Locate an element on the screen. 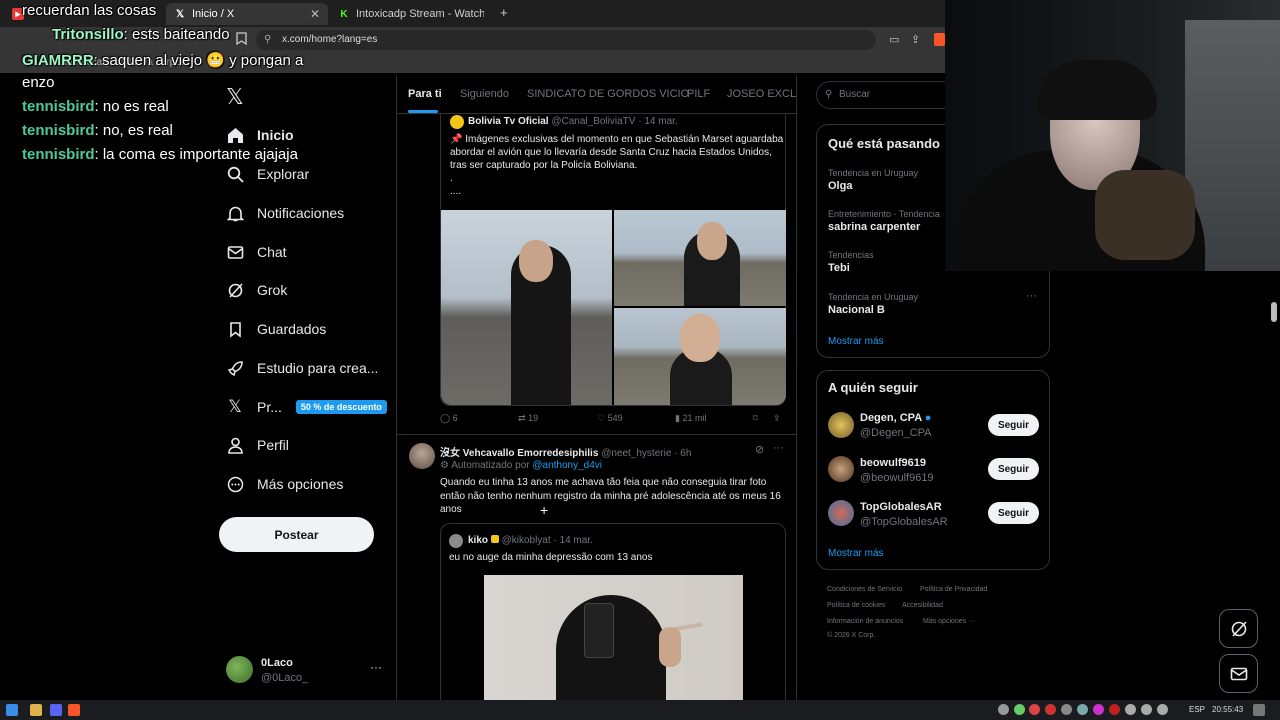 This screenshot has height=720, width=1280. tab-list: JOSEO EXCLUSI is located at coordinates (761, 94).